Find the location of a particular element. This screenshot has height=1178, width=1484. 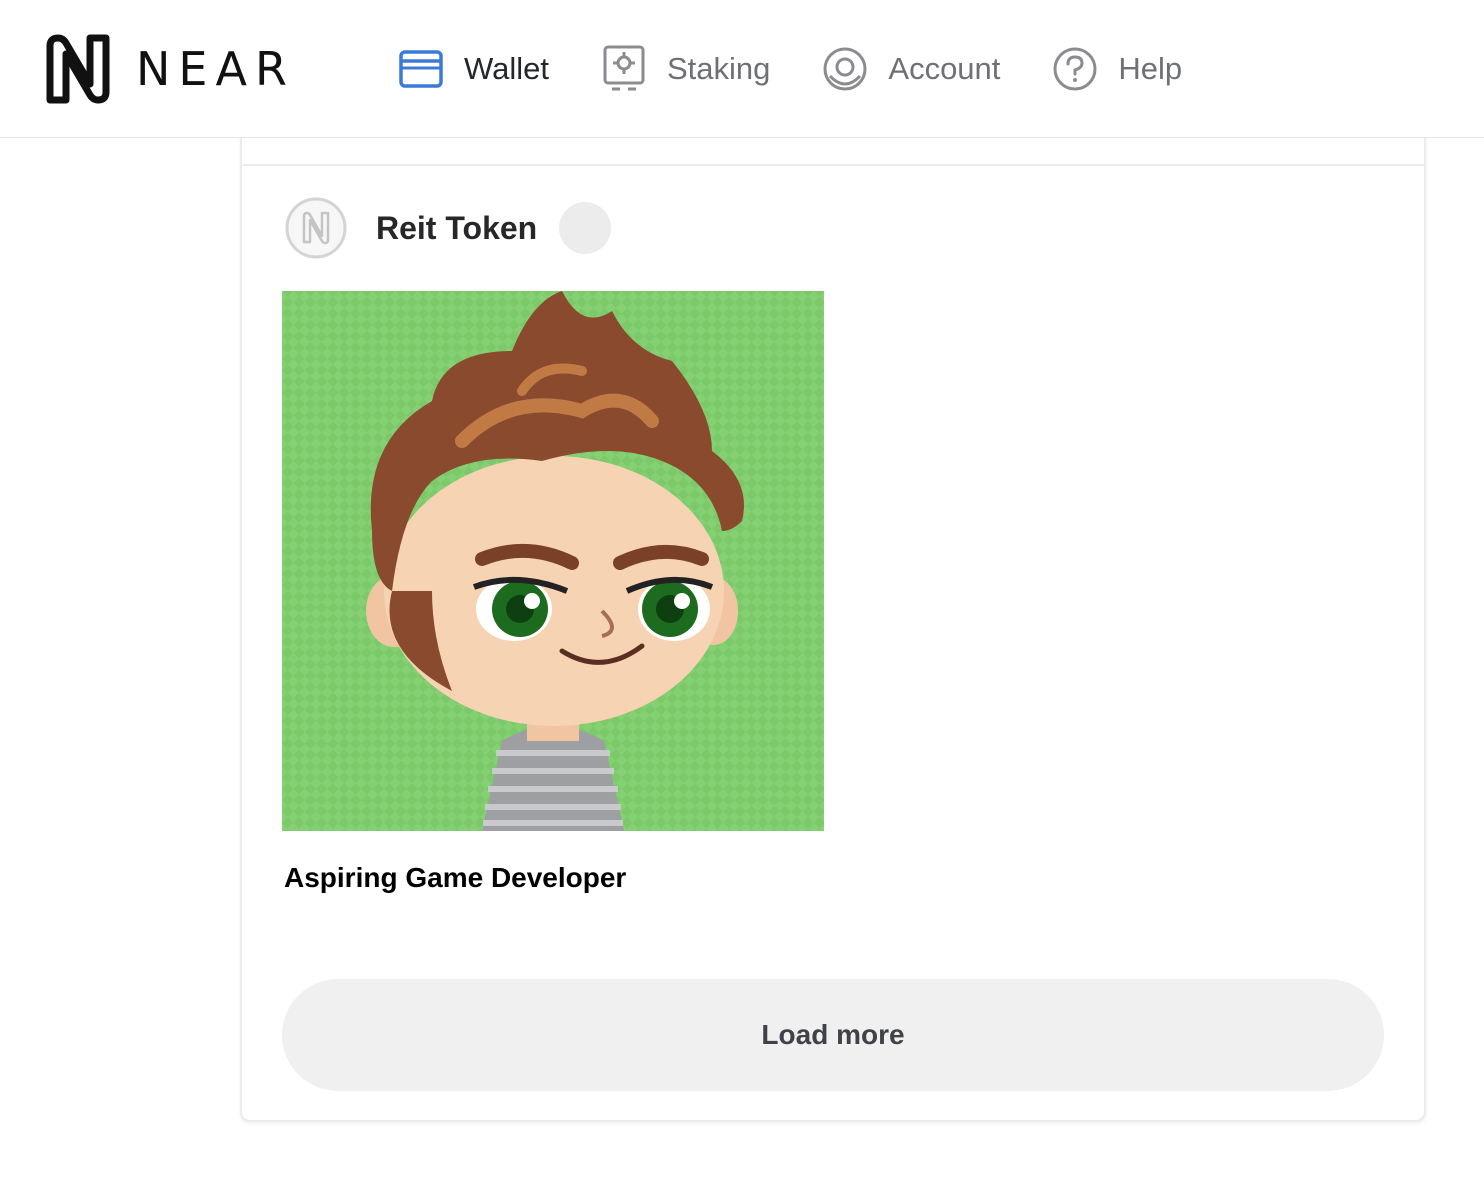

nft-title: Aspiring Game Developer is located at coordinates (455, 878).